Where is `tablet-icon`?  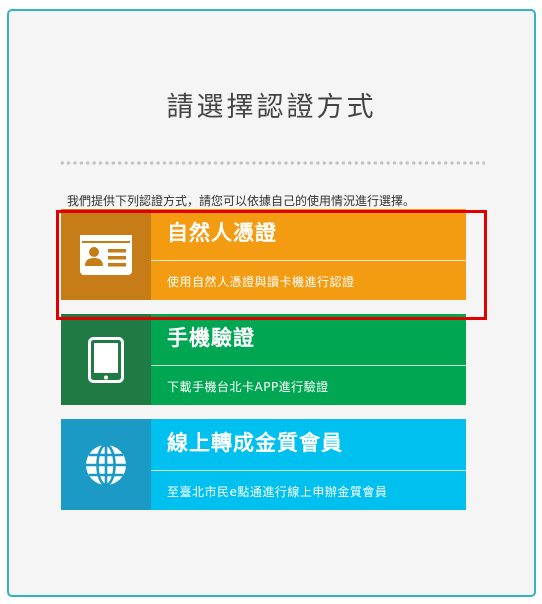 tablet-icon is located at coordinates (106, 359).